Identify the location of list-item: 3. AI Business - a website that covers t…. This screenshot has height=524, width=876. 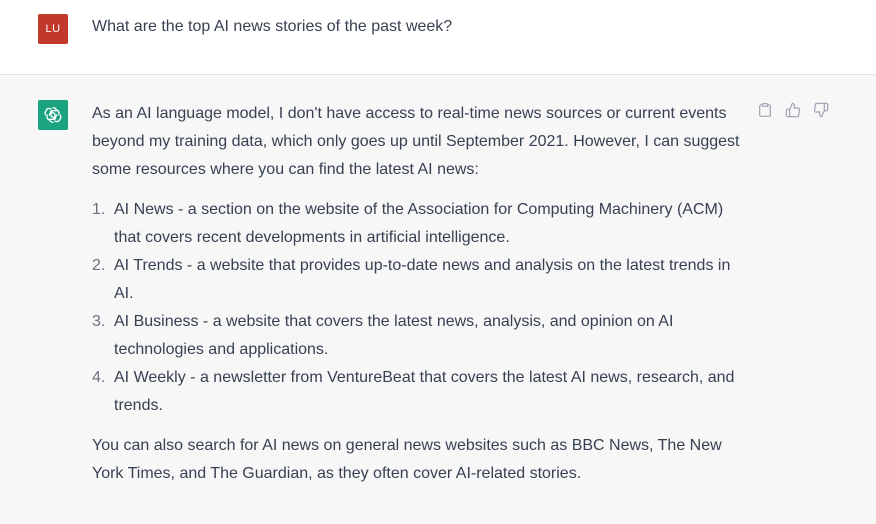
(417, 336).